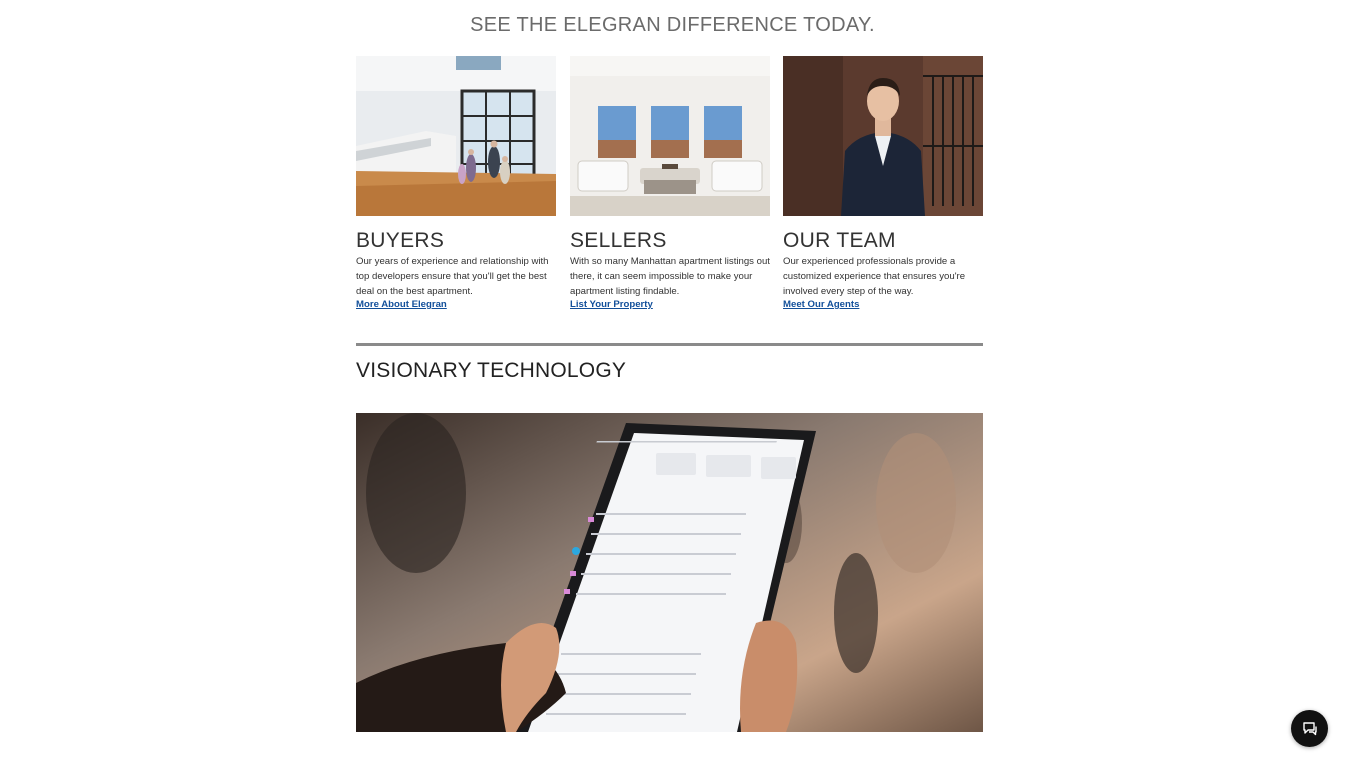 This screenshot has width=1345, height=763. Describe the element at coordinates (672, 25) in the screenshot. I see `page-headline: SEE THE ELEGRAN DIFFERENCE TODAY.` at that location.